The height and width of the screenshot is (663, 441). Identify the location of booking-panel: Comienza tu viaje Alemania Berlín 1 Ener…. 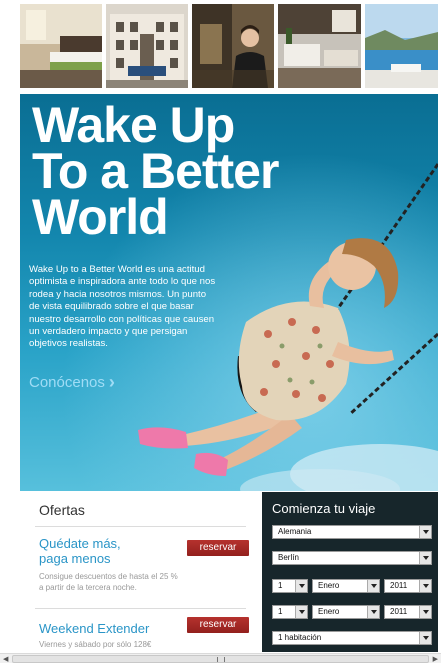
(350, 572).